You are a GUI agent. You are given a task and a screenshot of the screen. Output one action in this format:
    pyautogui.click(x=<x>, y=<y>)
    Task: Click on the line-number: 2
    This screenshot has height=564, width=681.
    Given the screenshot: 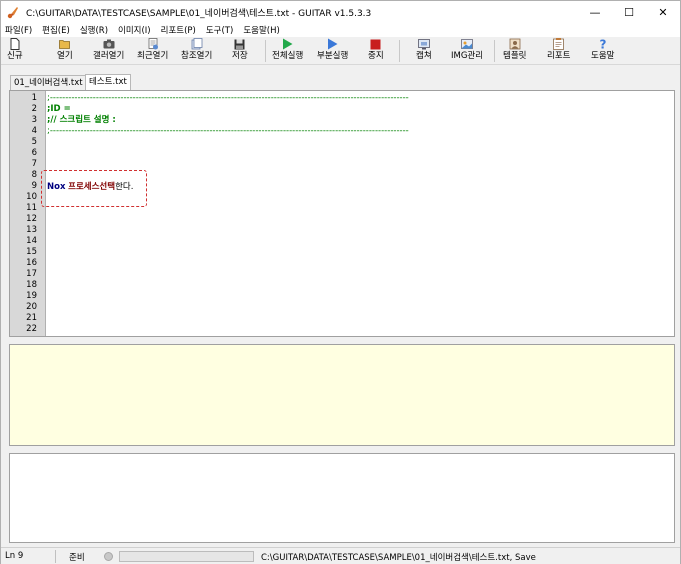 What is the action you would take?
    pyautogui.click(x=34, y=109)
    